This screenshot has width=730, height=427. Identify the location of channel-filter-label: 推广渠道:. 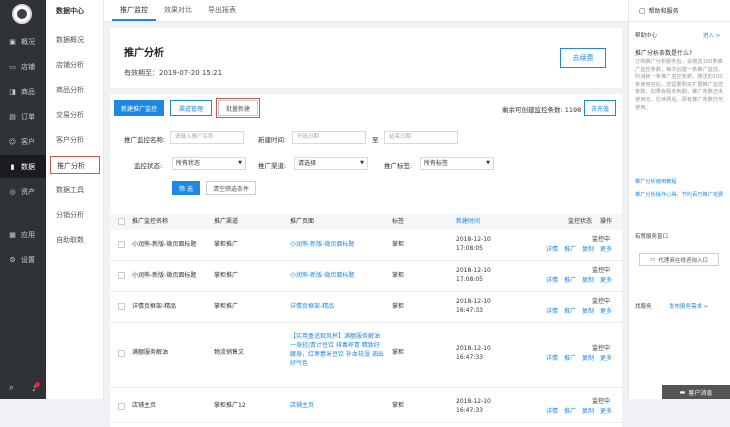
(272, 166).